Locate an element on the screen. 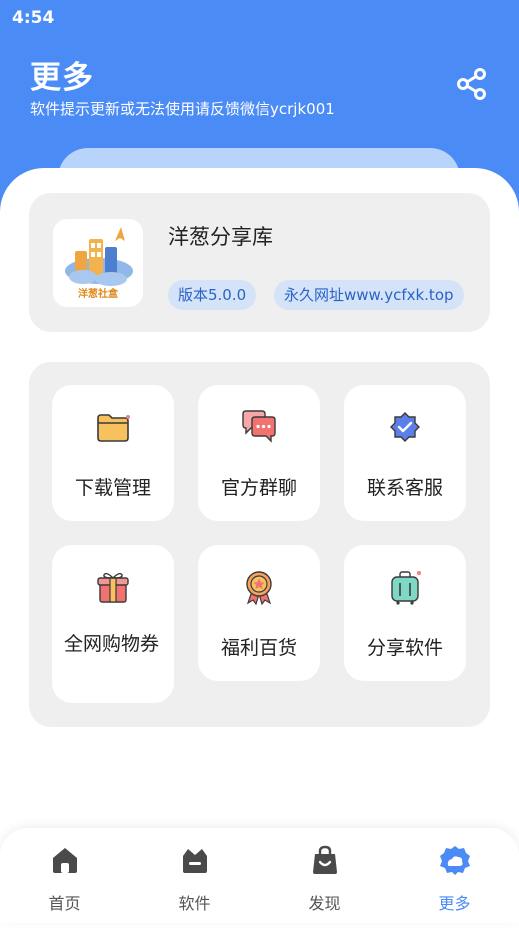 The height and width of the screenshot is (928, 519). welfare-store-tile: 福利百货 is located at coordinates (259, 613).